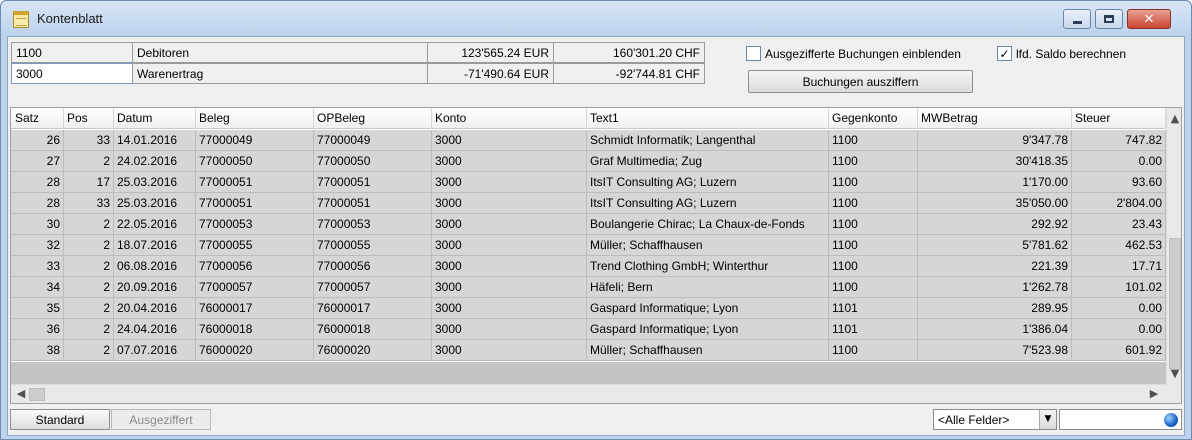 This screenshot has width=1192, height=440. What do you see at coordinates (707, 245) in the screenshot?
I see `cell-text1: Müller; Schaffhausen` at bounding box center [707, 245].